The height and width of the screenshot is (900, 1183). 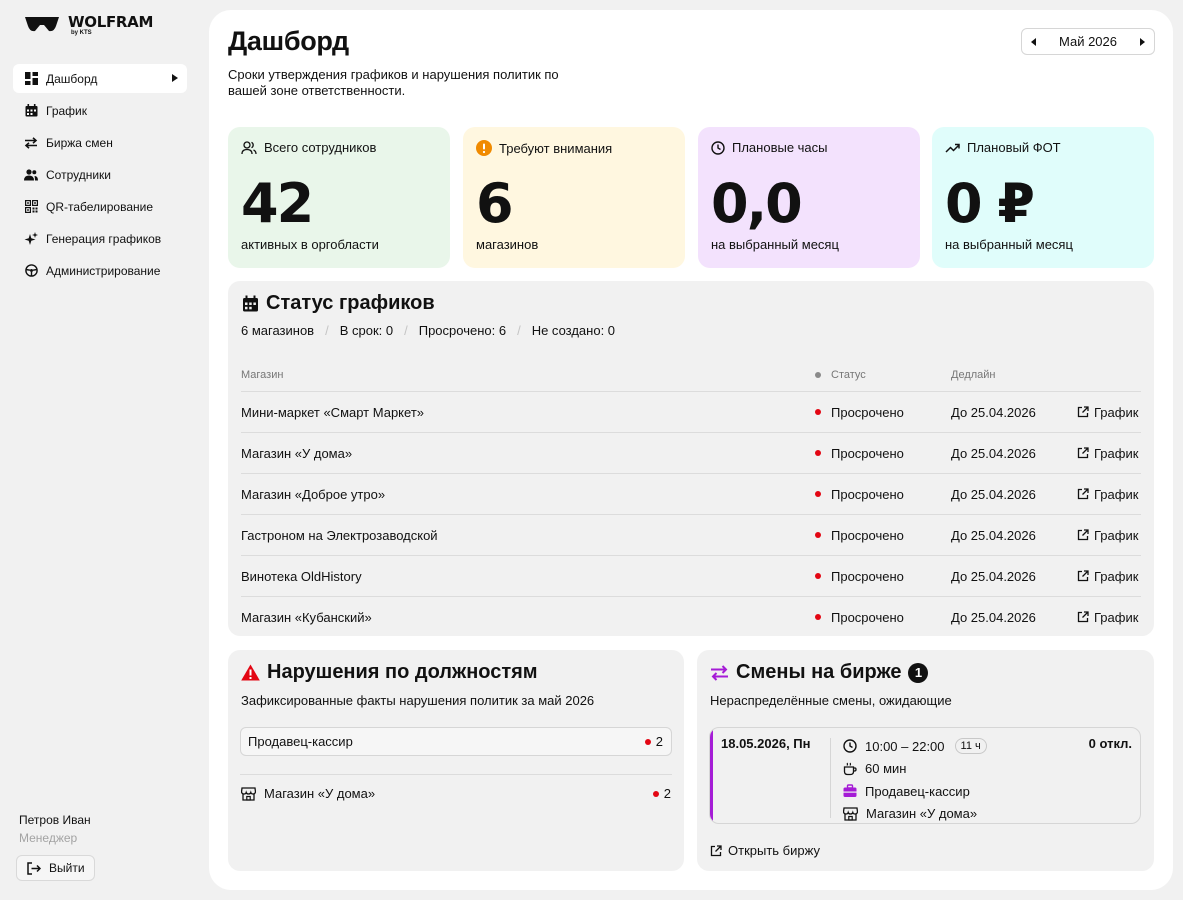 What do you see at coordinates (456, 793) in the screenshot?
I see `violation-store-item: Магазин «У дома» 2` at bounding box center [456, 793].